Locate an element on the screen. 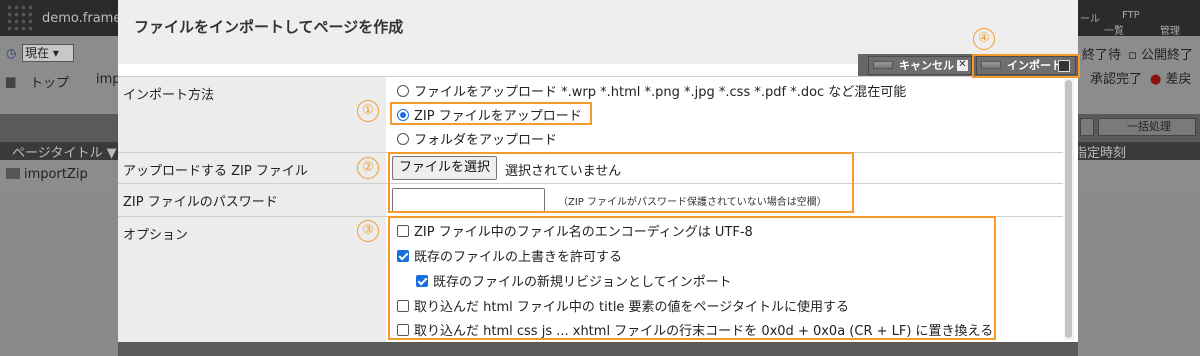 This screenshot has width=1200, height=356. status-approved: 承認完了 is located at coordinates (1116, 79).